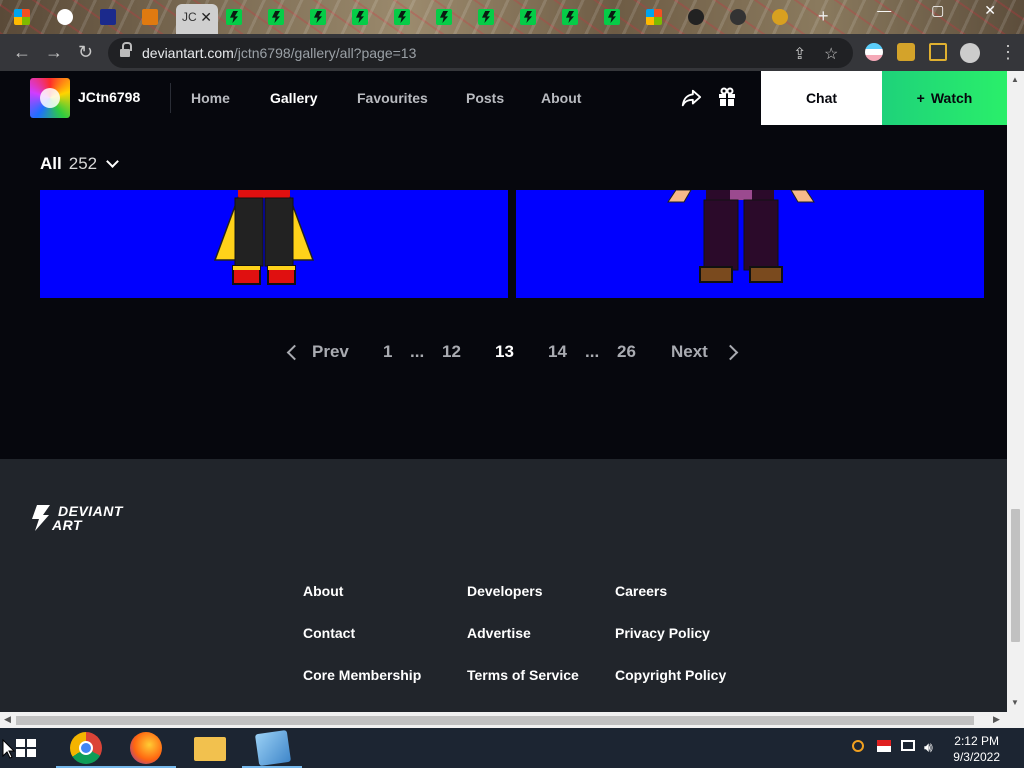 This screenshot has width=1024, height=768. What do you see at coordinates (928, 747) in the screenshot?
I see `volume-icon: 🔊︎` at bounding box center [928, 747].